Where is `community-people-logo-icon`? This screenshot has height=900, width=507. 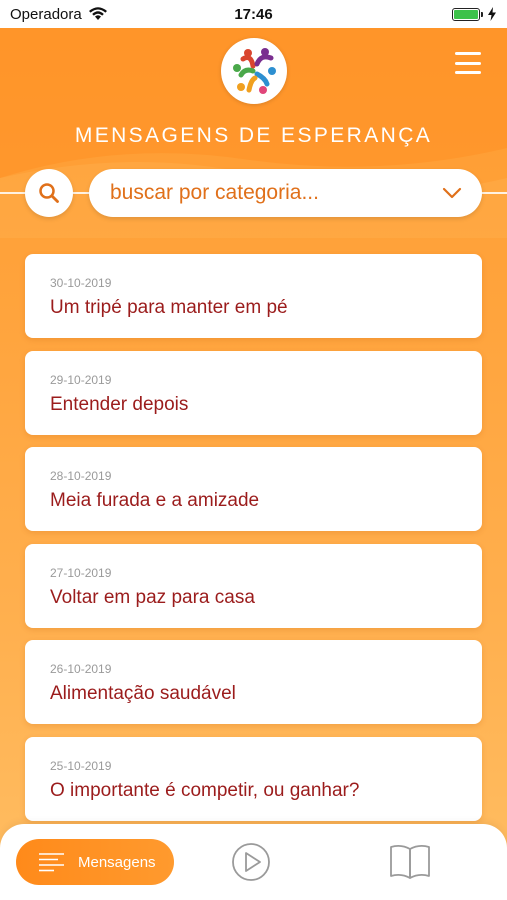 community-people-logo-icon is located at coordinates (254, 71).